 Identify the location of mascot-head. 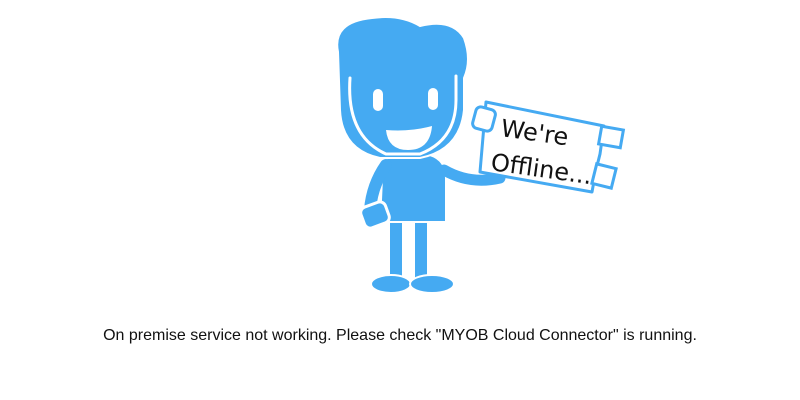
(402, 87).